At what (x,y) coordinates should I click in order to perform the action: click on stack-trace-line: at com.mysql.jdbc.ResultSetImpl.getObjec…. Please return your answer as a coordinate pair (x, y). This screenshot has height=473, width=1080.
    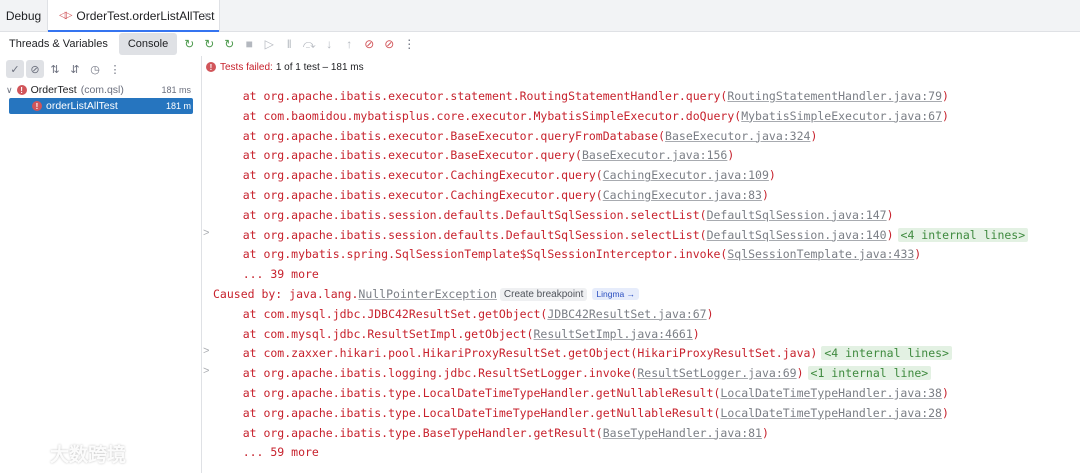
    Looking at the image, I should click on (451, 334).